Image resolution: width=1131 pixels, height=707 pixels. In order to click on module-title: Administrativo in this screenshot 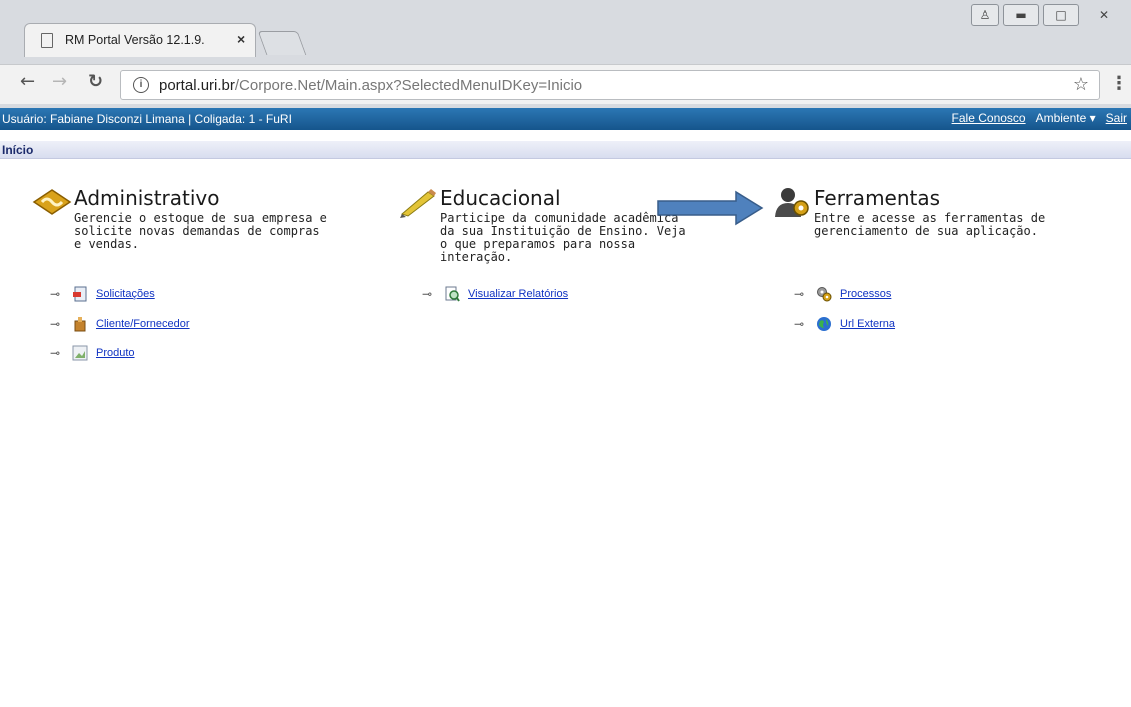, I will do `click(147, 198)`.